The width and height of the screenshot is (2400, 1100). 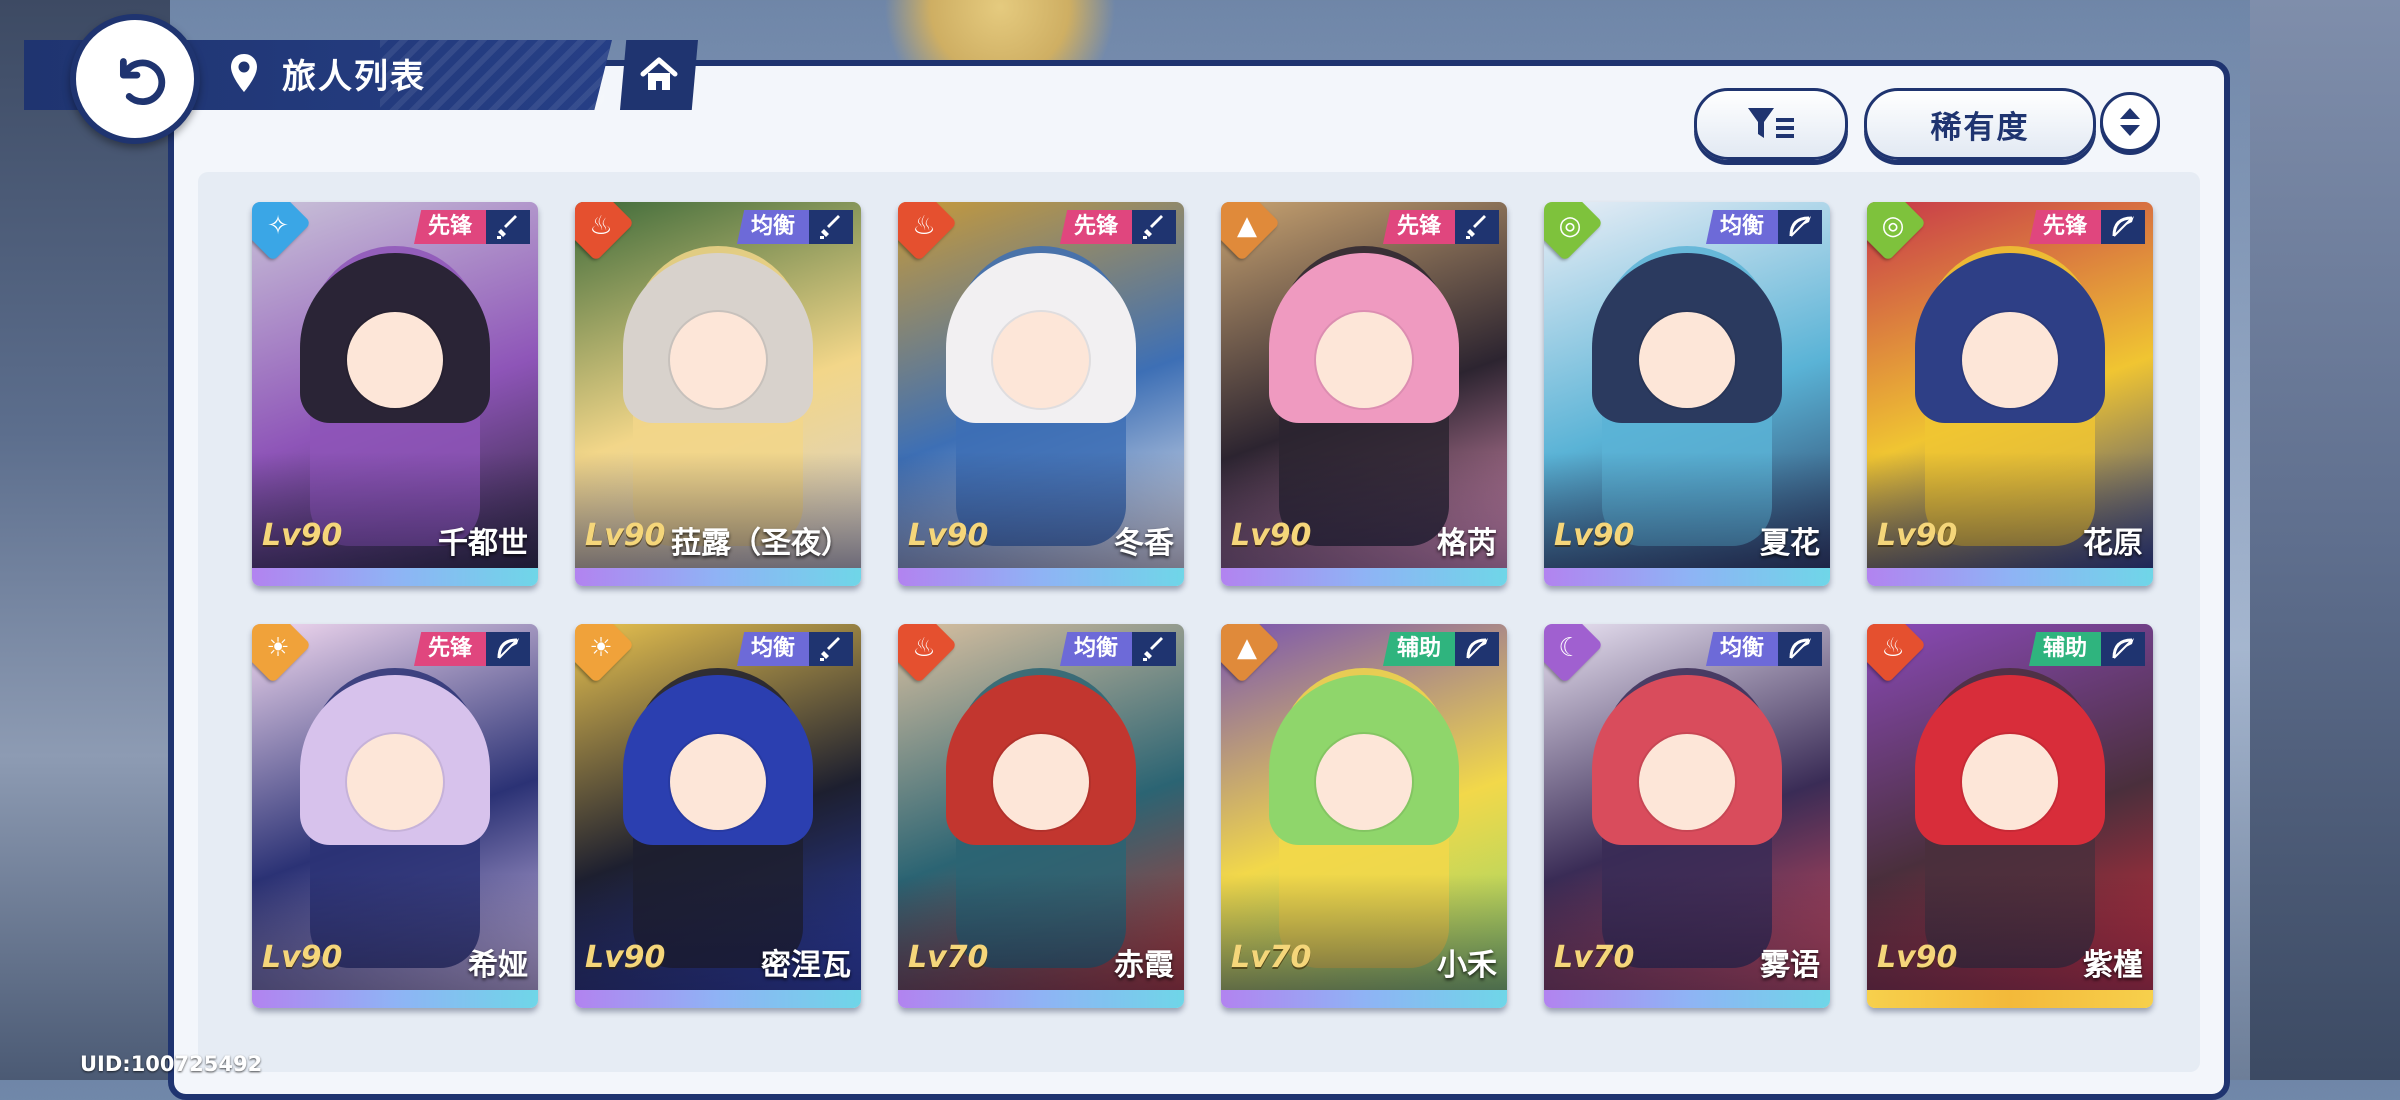 I want to click on character-card: ◎ 先锋 Lv90 花原, so click(x=2010, y=394).